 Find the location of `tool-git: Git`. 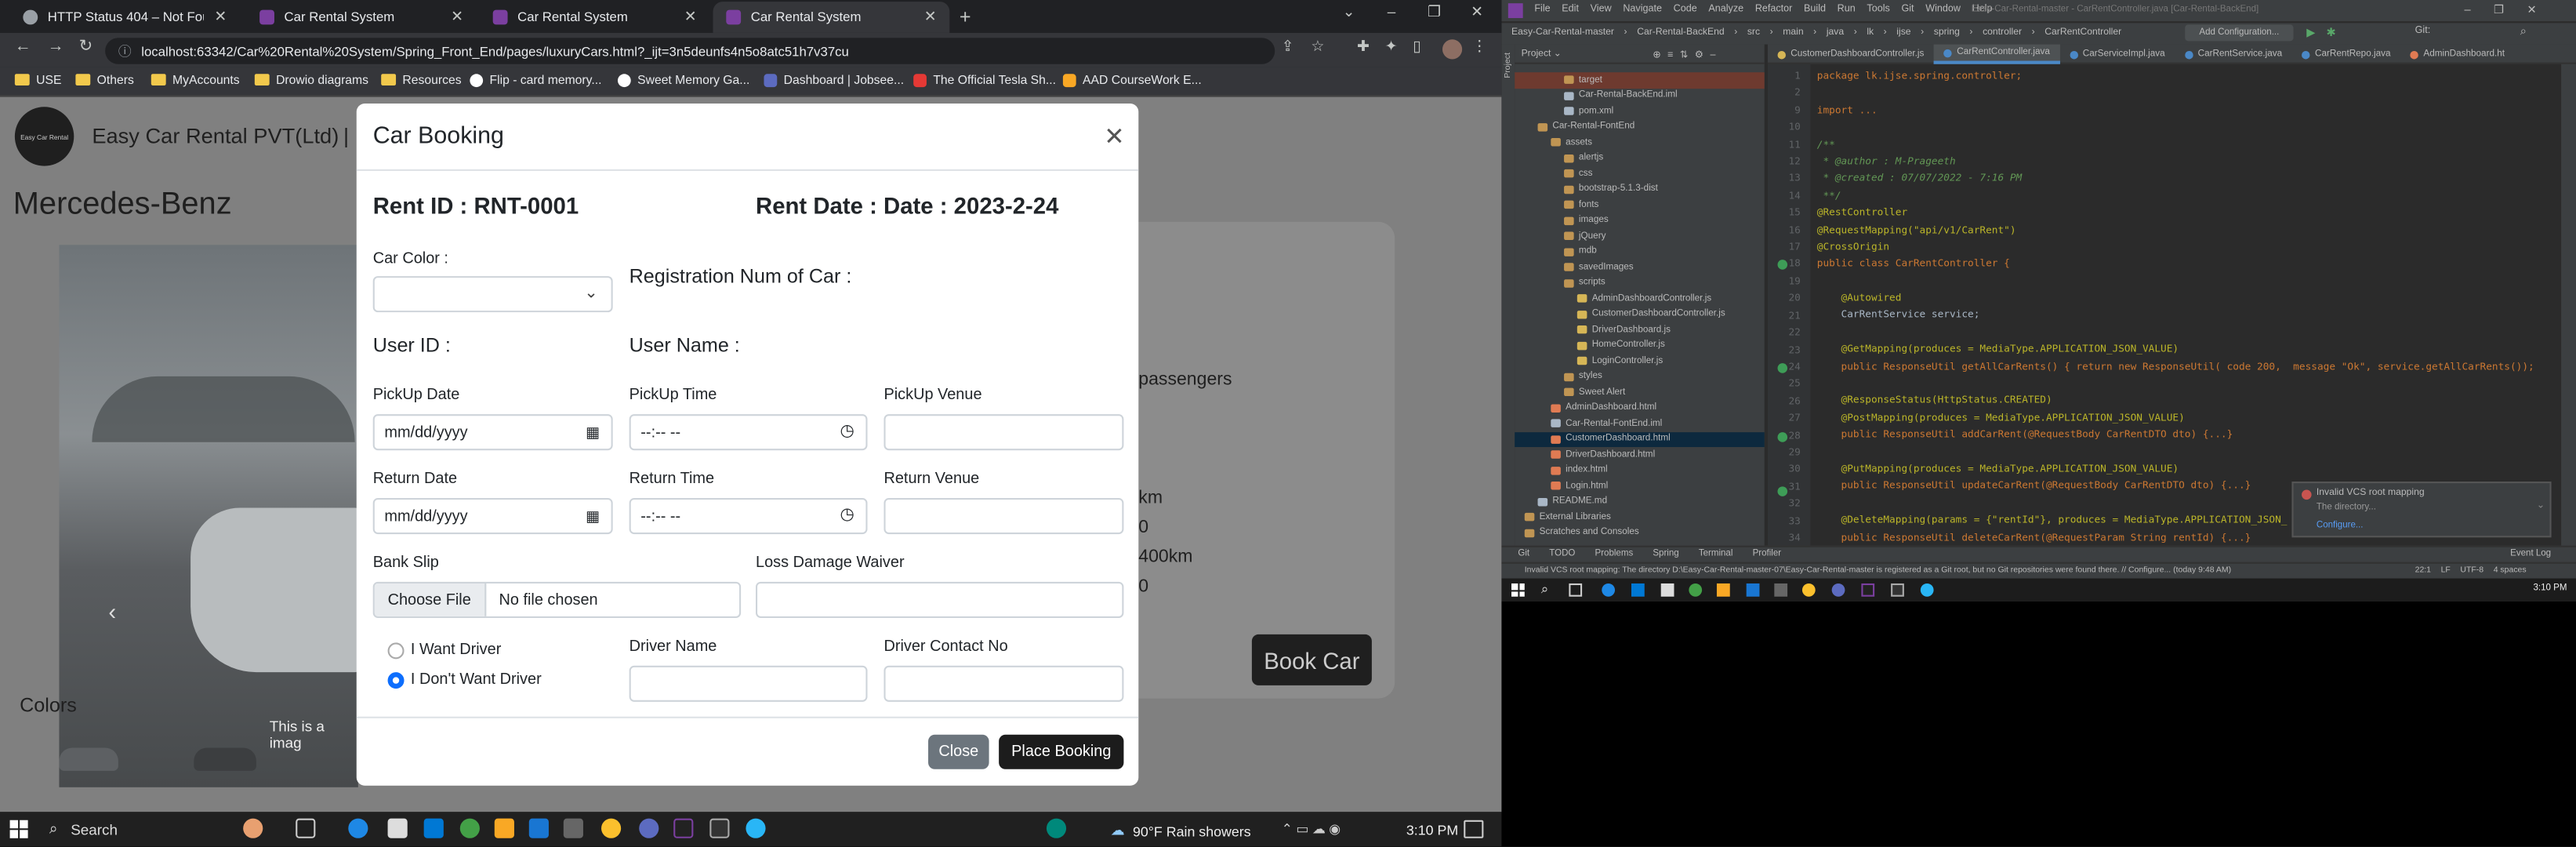

tool-git: Git is located at coordinates (1524, 554).